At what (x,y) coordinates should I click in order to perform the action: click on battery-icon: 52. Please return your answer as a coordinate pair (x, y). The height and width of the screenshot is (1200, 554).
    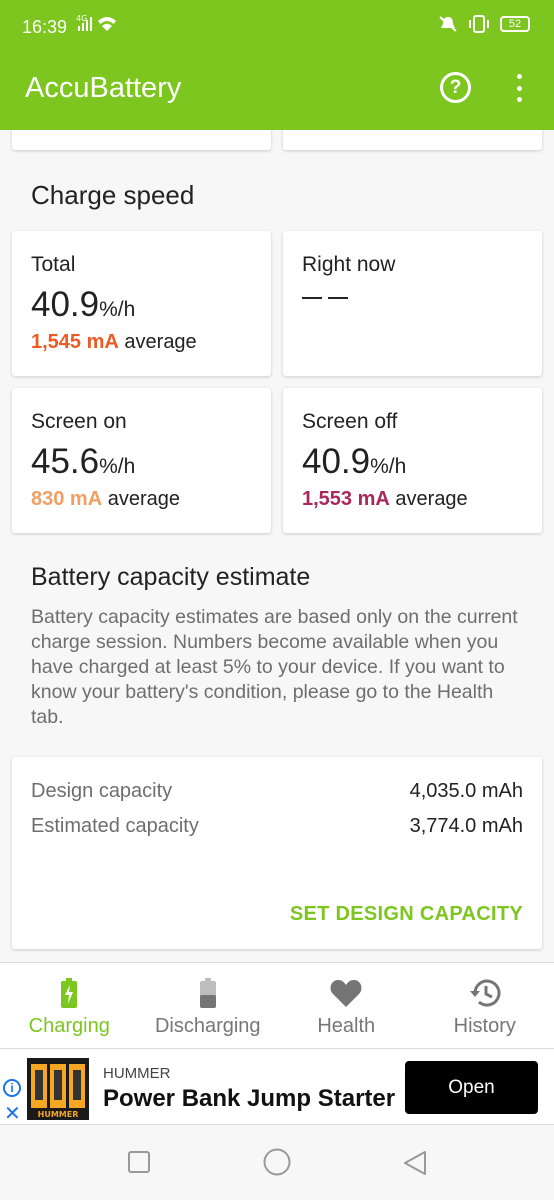
    Looking at the image, I should click on (515, 24).